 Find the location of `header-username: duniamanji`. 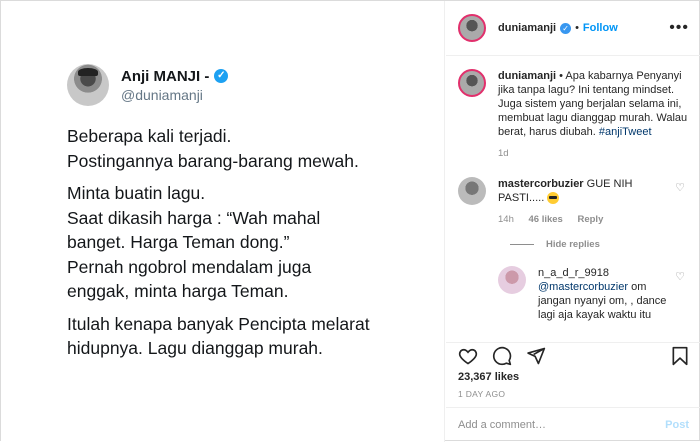

header-username: duniamanji is located at coordinates (527, 28).